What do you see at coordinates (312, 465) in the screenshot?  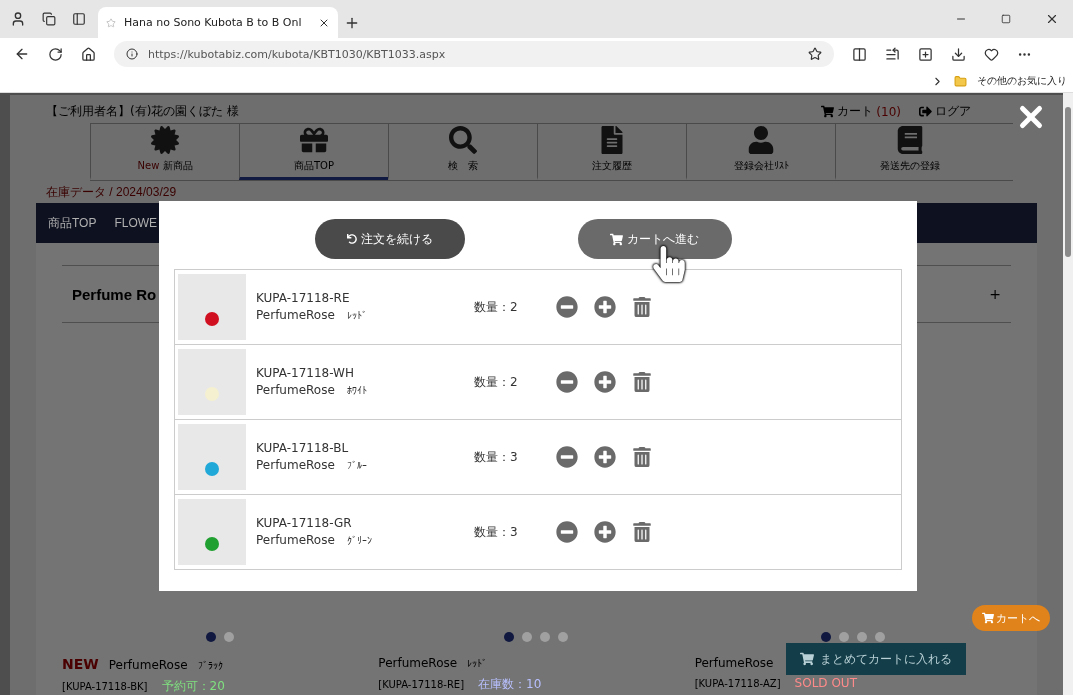 I see `item-name: PerfumeRose ﾌﾞﾙｰ` at bounding box center [312, 465].